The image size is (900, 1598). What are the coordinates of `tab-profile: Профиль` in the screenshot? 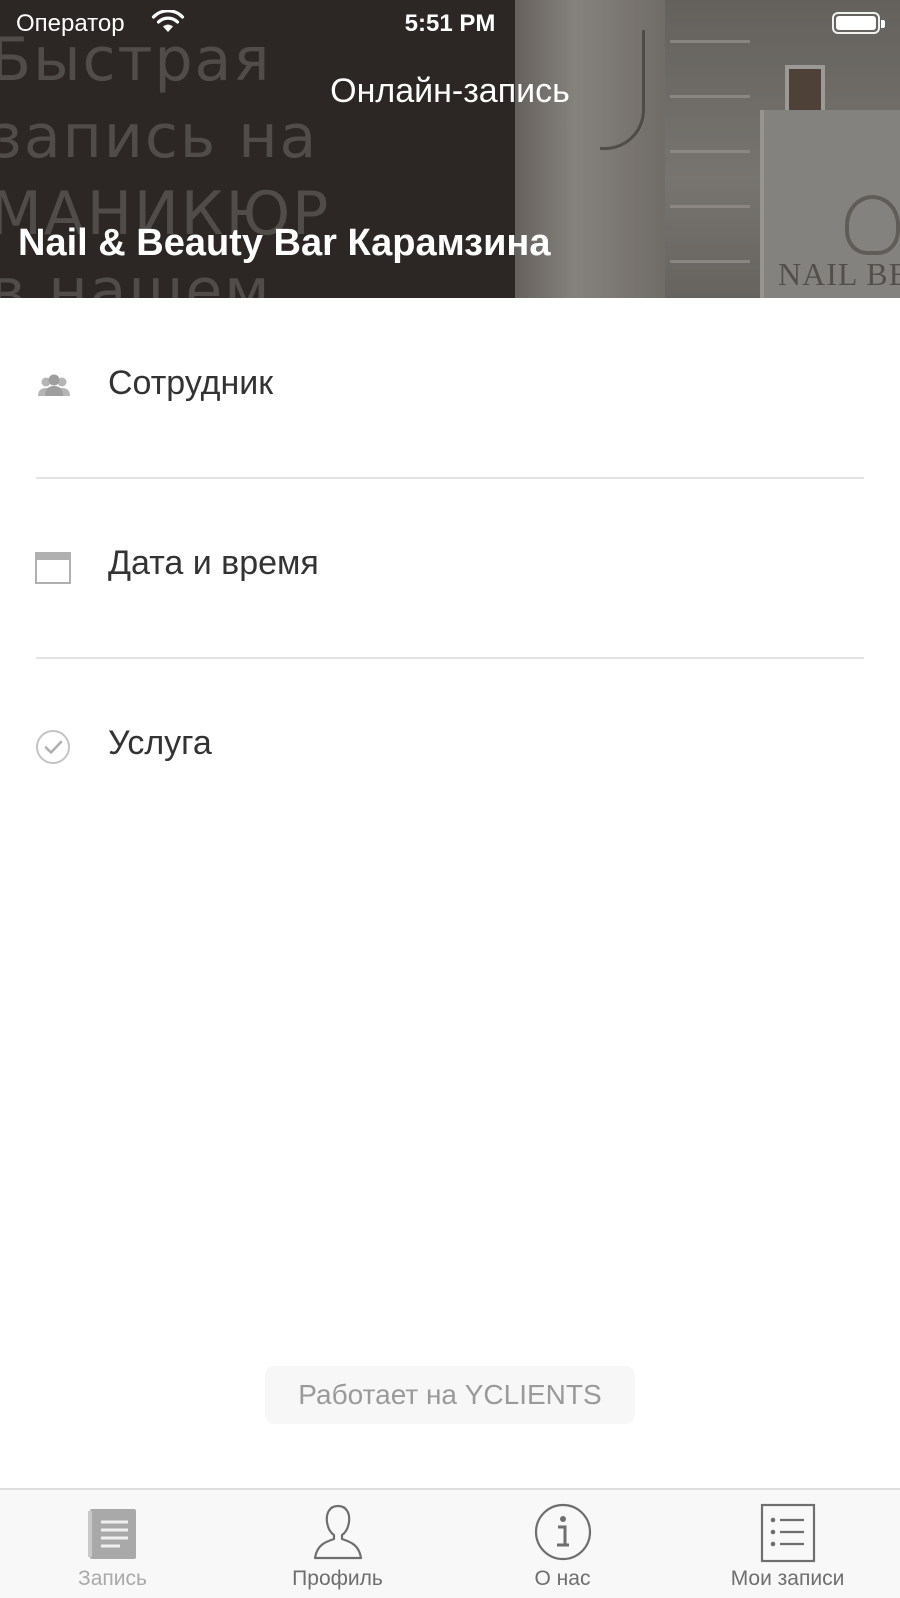 It's located at (337, 1544).